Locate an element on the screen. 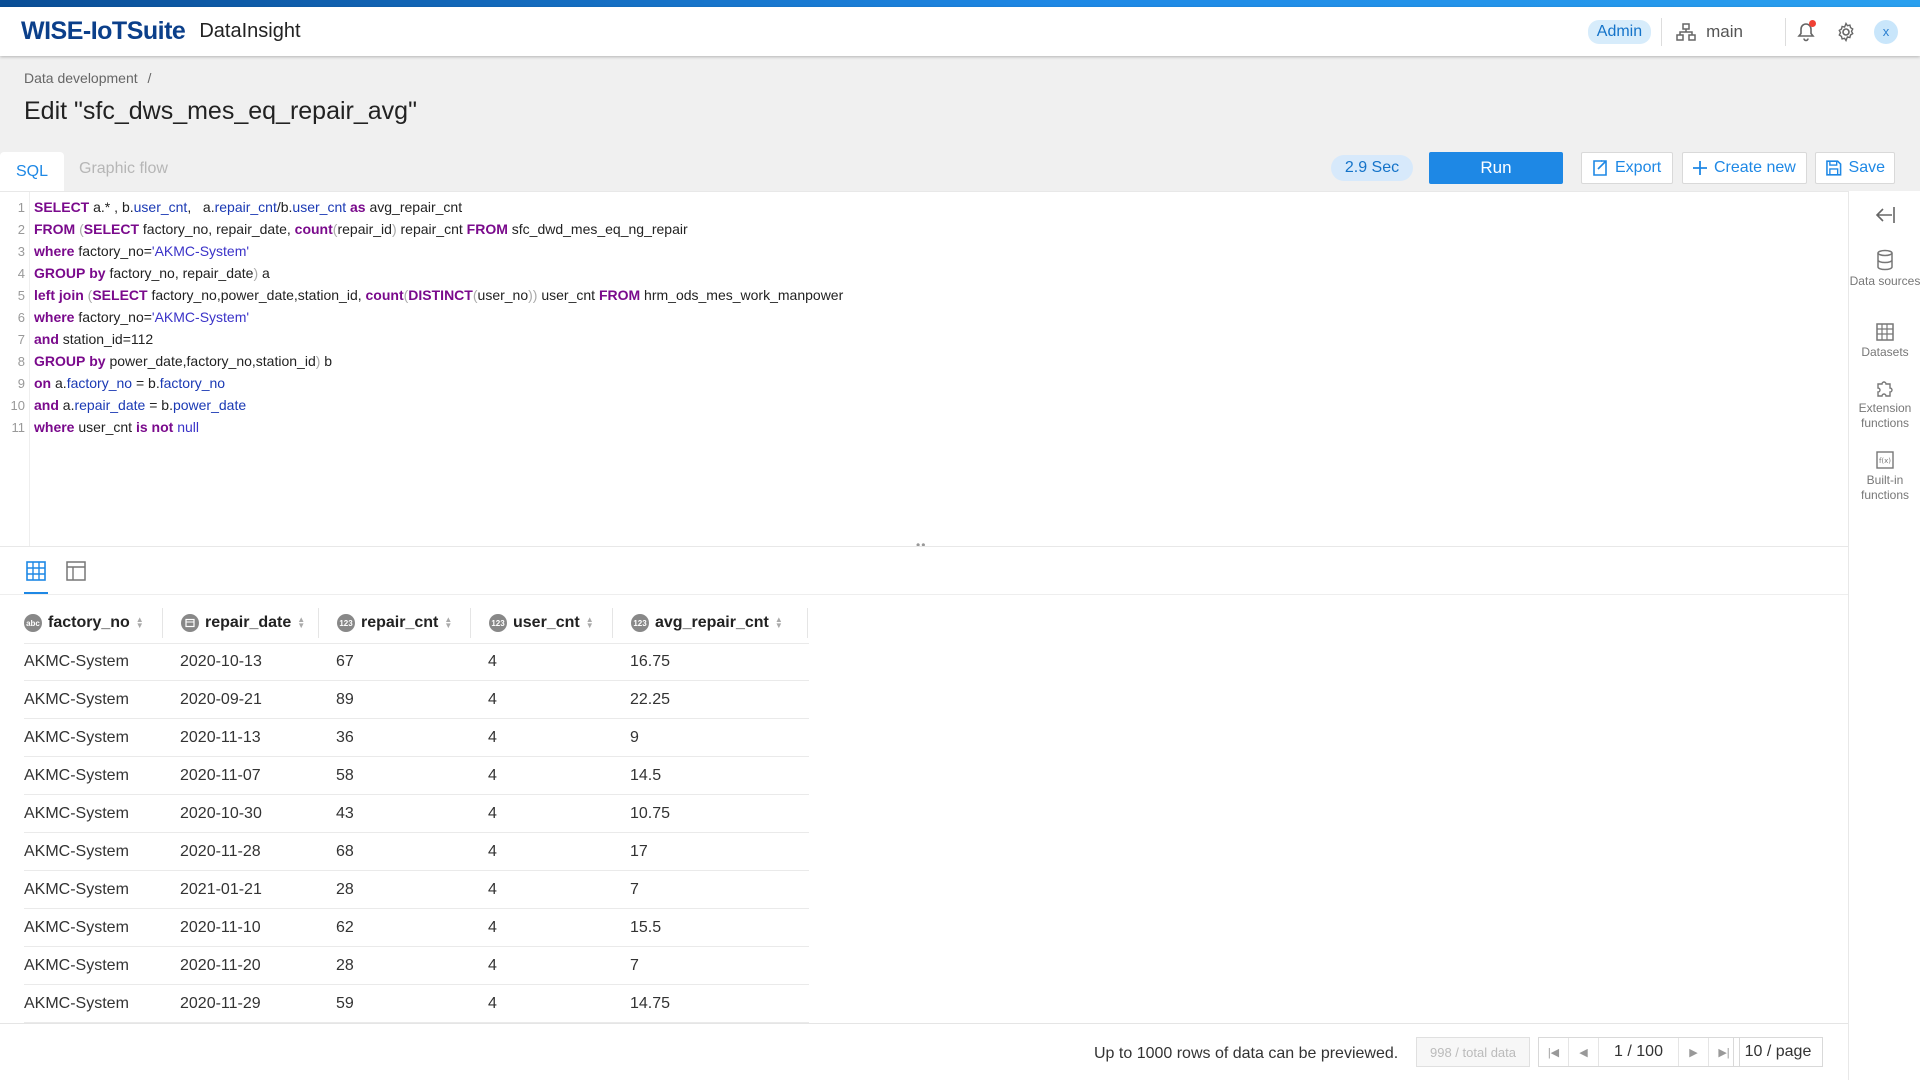 This screenshot has height=1080, width=1920. panel-datasets: Datasets is located at coordinates (1884, 341).